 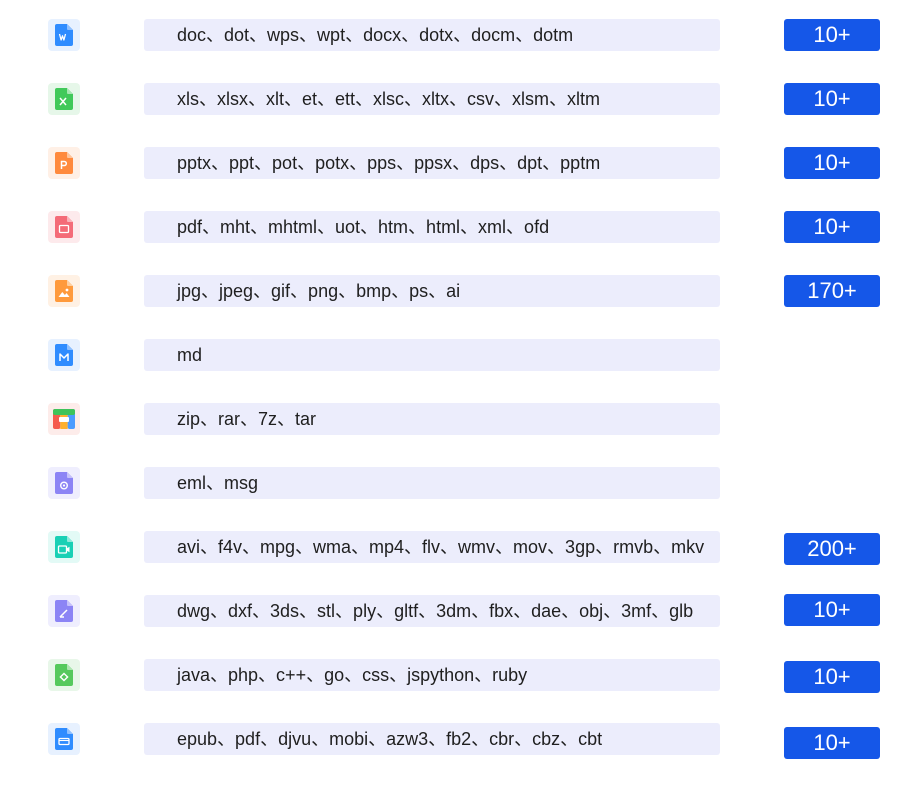 I want to click on archive-icon, so click(x=64, y=419).